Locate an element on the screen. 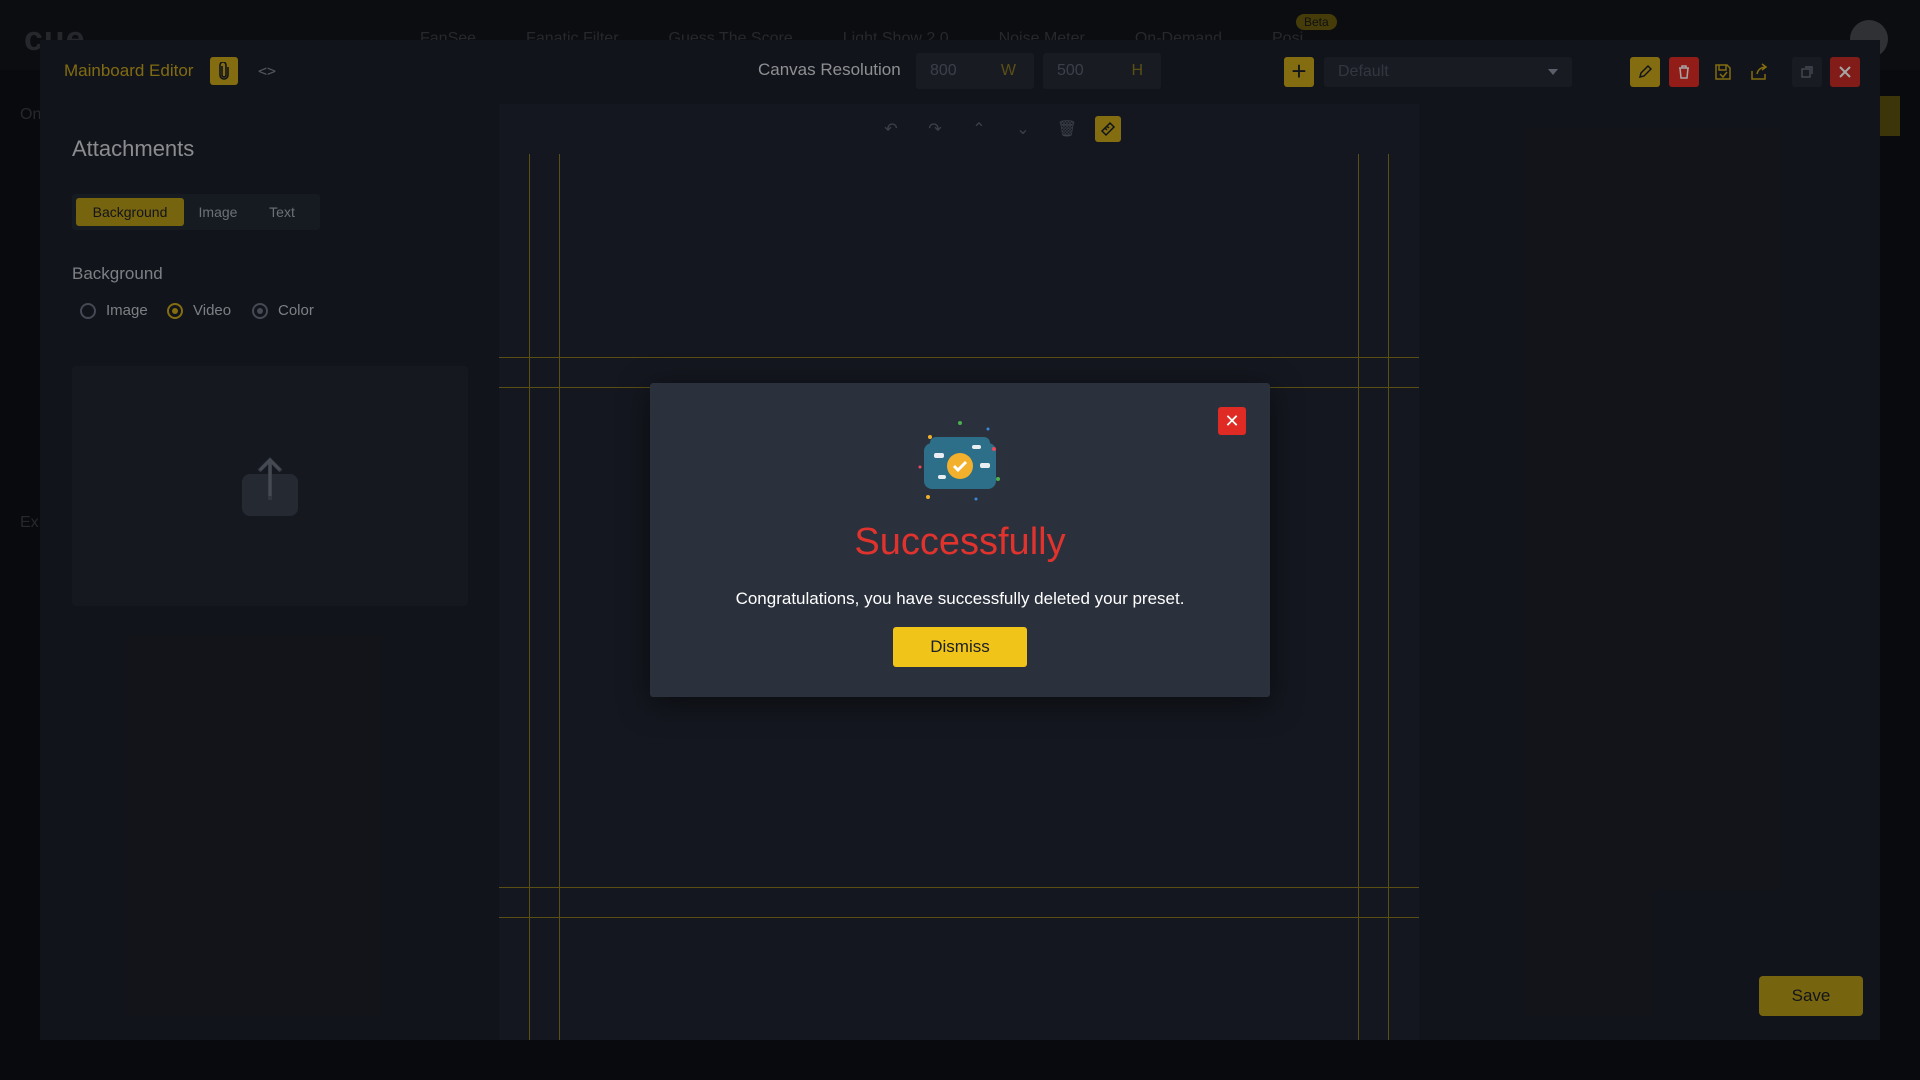  dialog-close-button: ✕ is located at coordinates (1232, 421).